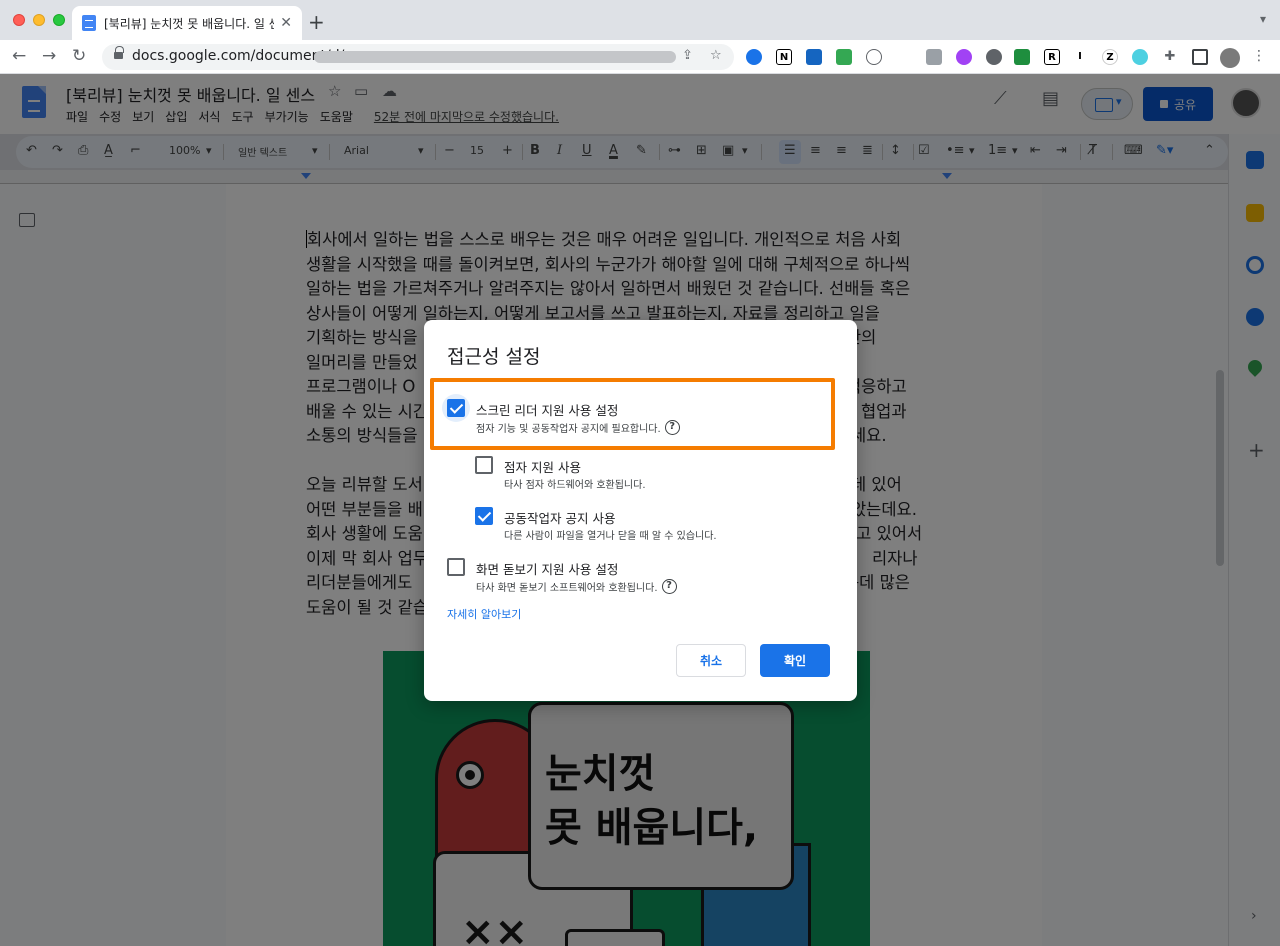 This screenshot has height=946, width=1280. What do you see at coordinates (567, 588) in the screenshot?
I see `magnifier-desc-text: 타사 화면 돋보기 소프트웨어와 호환됩니다.` at bounding box center [567, 588].